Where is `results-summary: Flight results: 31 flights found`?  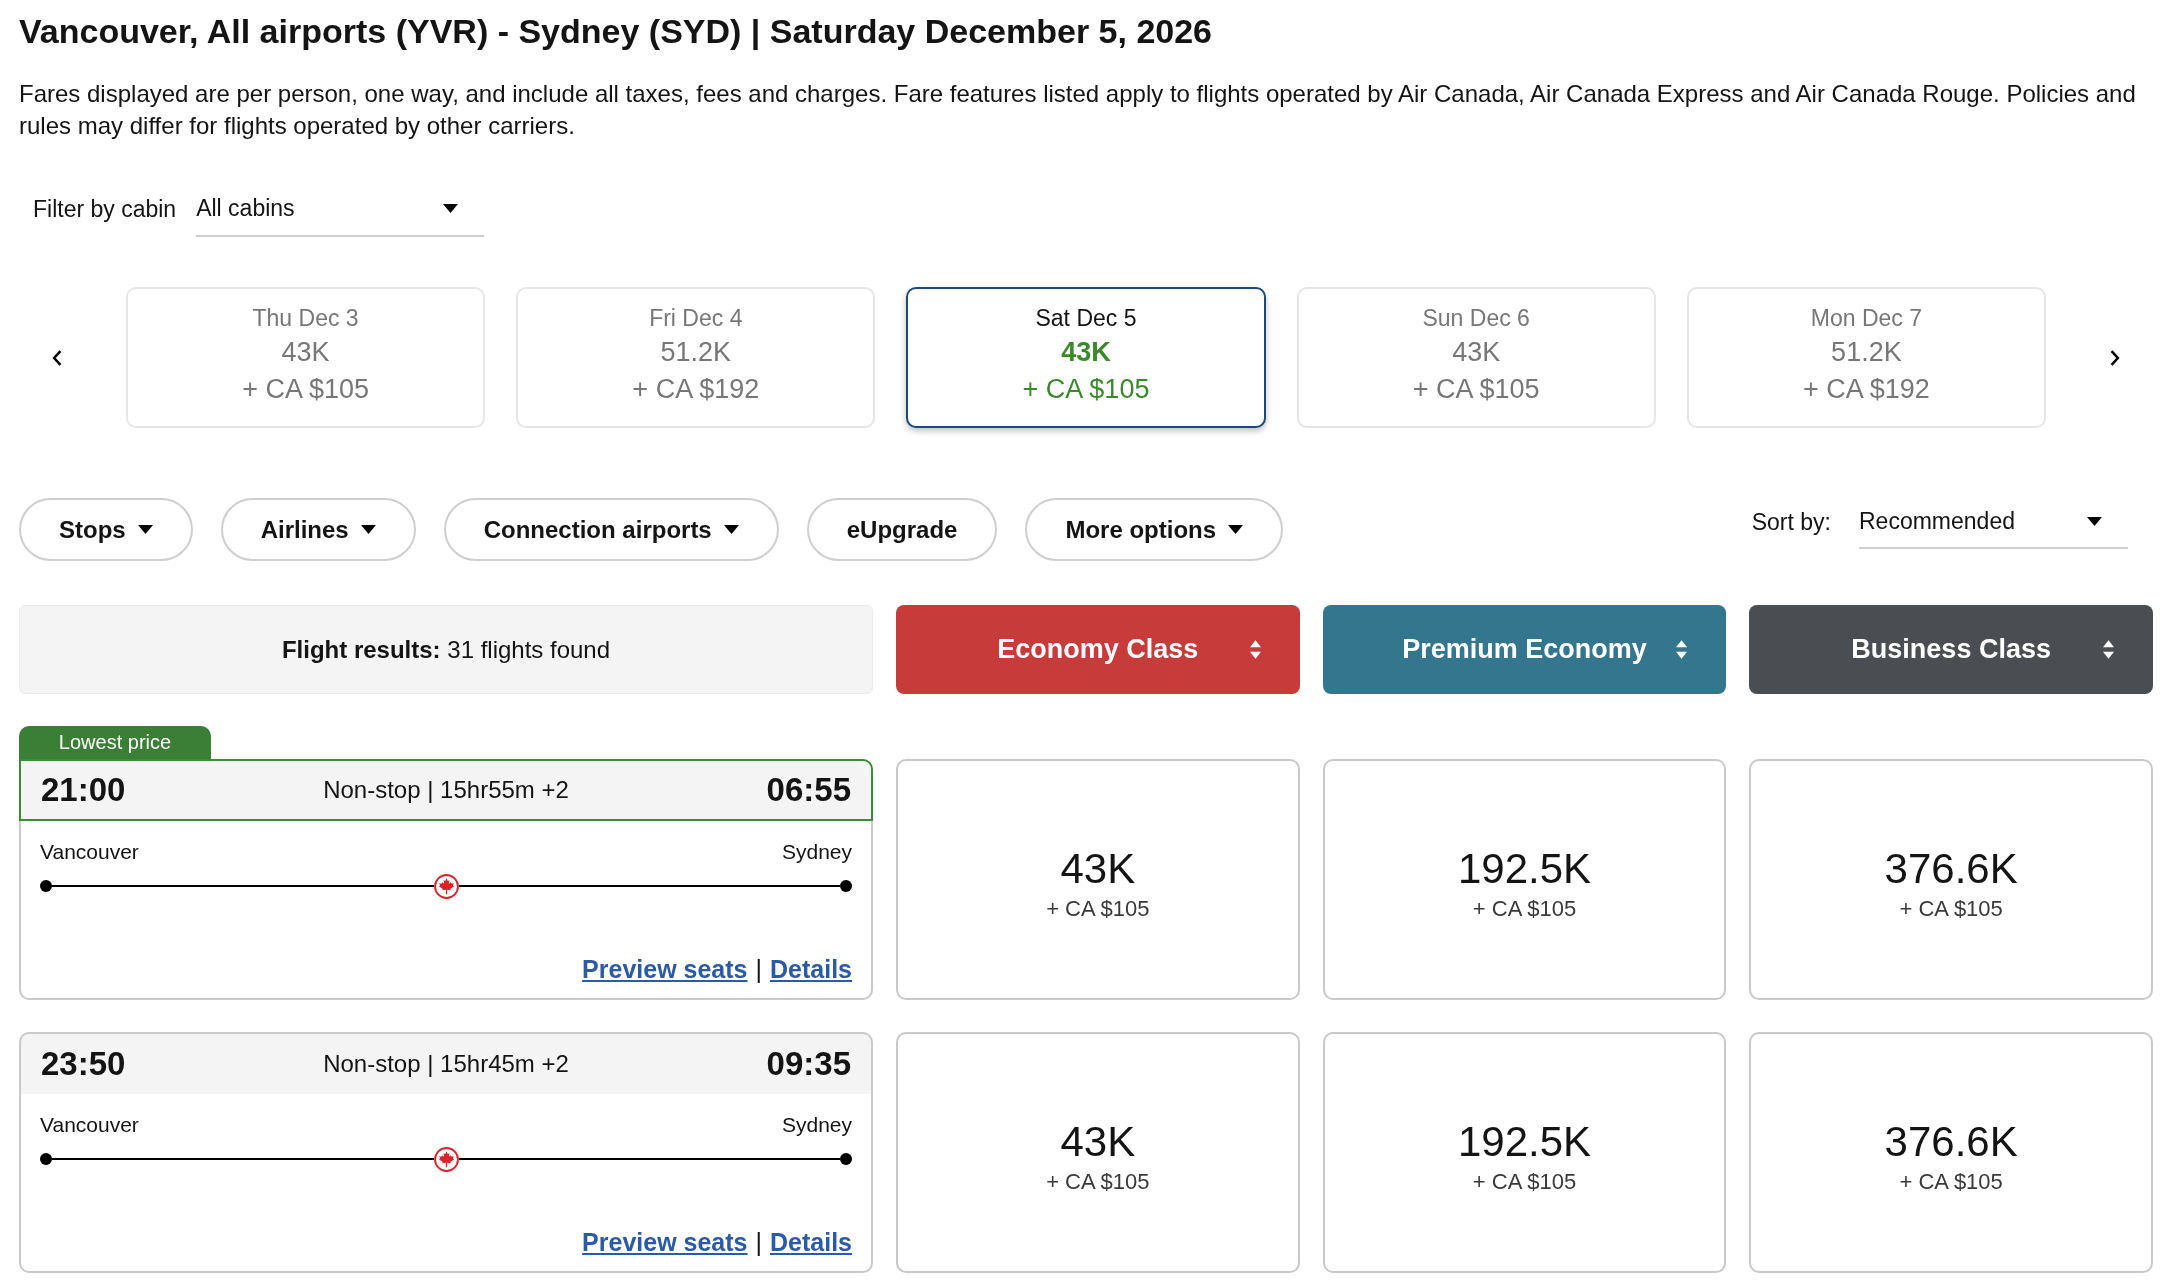
results-summary: Flight results: 31 flights found is located at coordinates (446, 649).